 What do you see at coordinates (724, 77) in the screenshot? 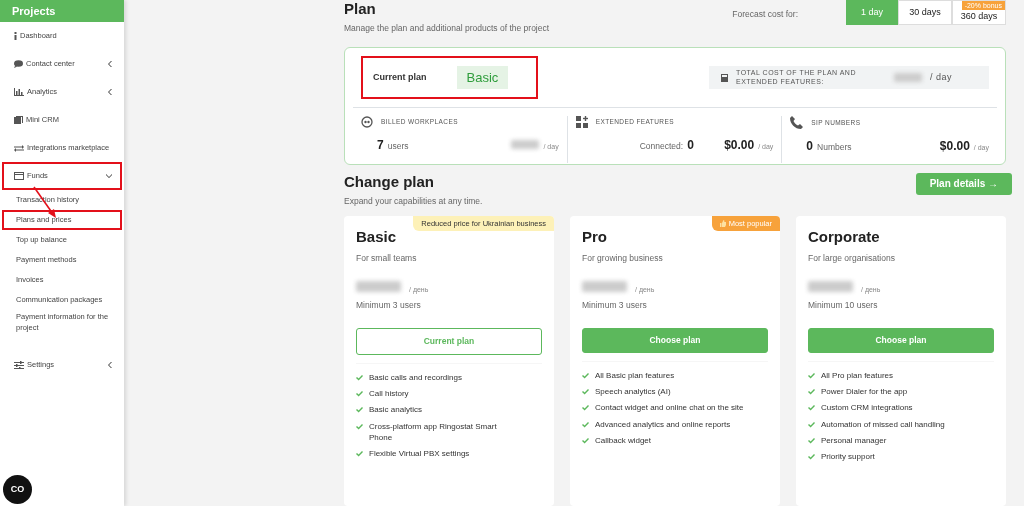
I see `calculator-icon` at bounding box center [724, 77].